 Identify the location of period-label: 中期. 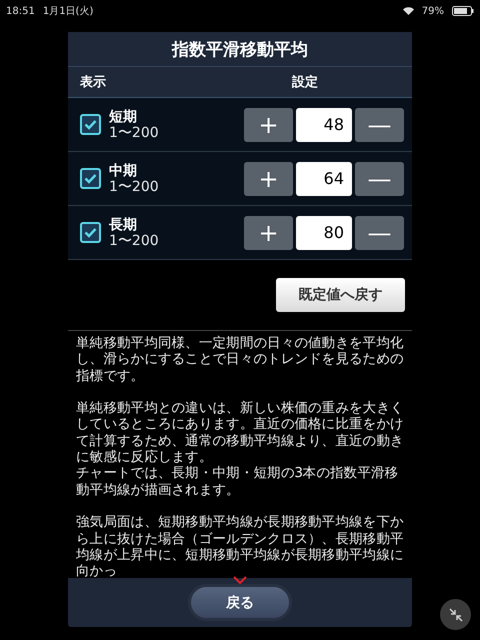
(123, 170).